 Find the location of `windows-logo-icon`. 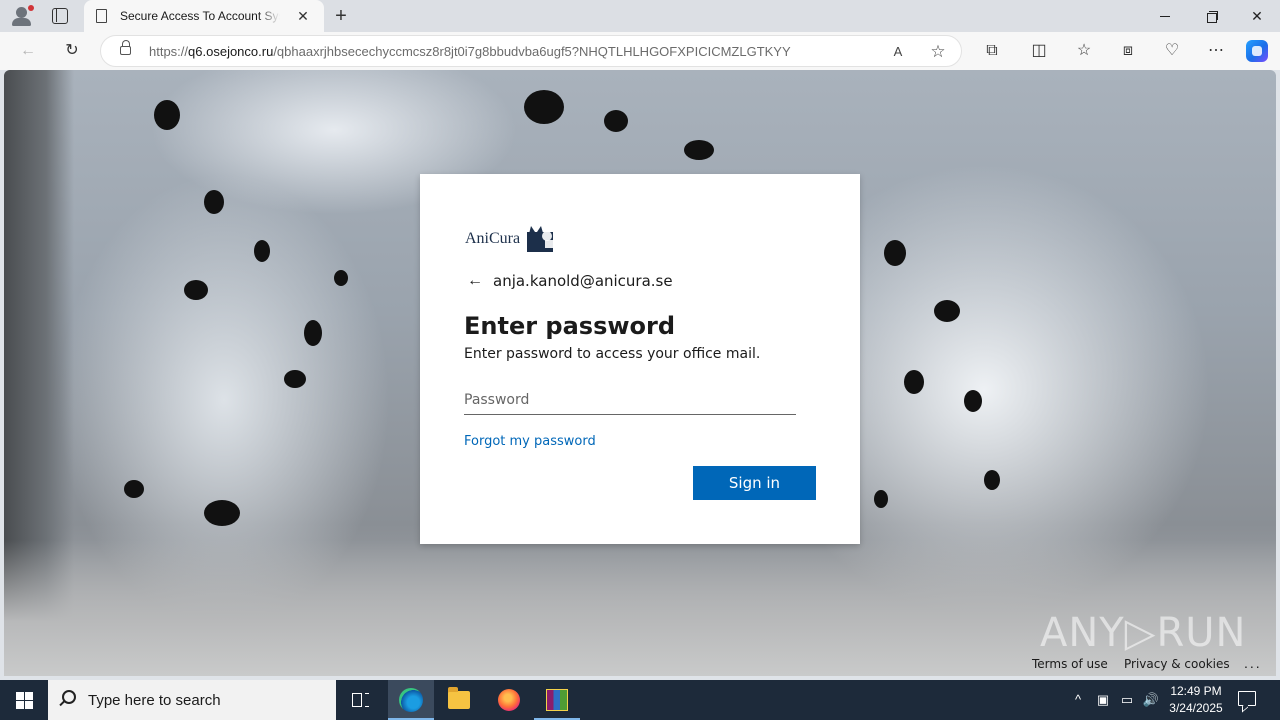

windows-logo-icon is located at coordinates (20, 696).